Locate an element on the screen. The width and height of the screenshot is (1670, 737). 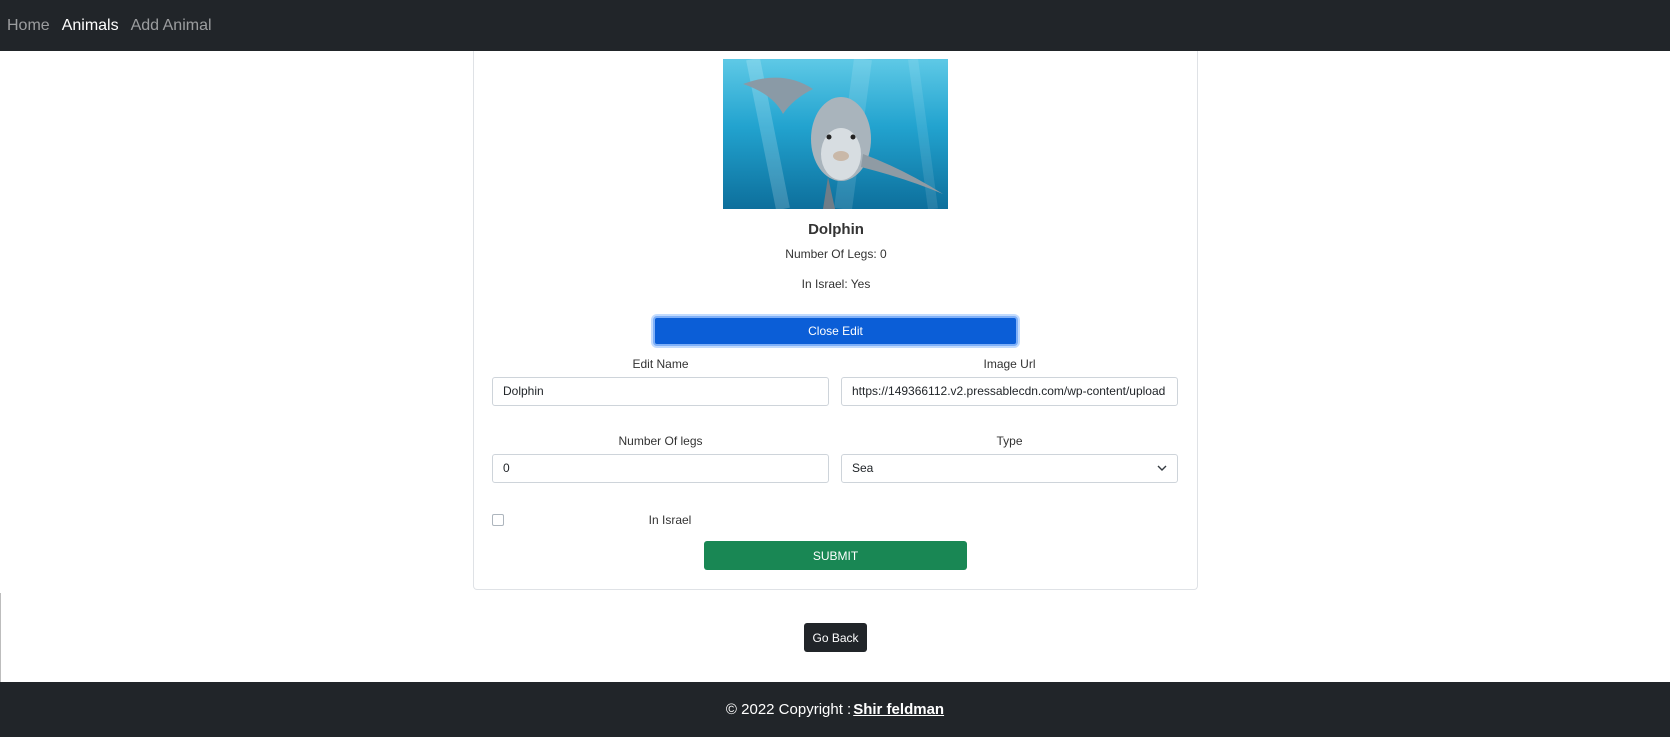
in-israel-checkbox is located at coordinates (498, 520).